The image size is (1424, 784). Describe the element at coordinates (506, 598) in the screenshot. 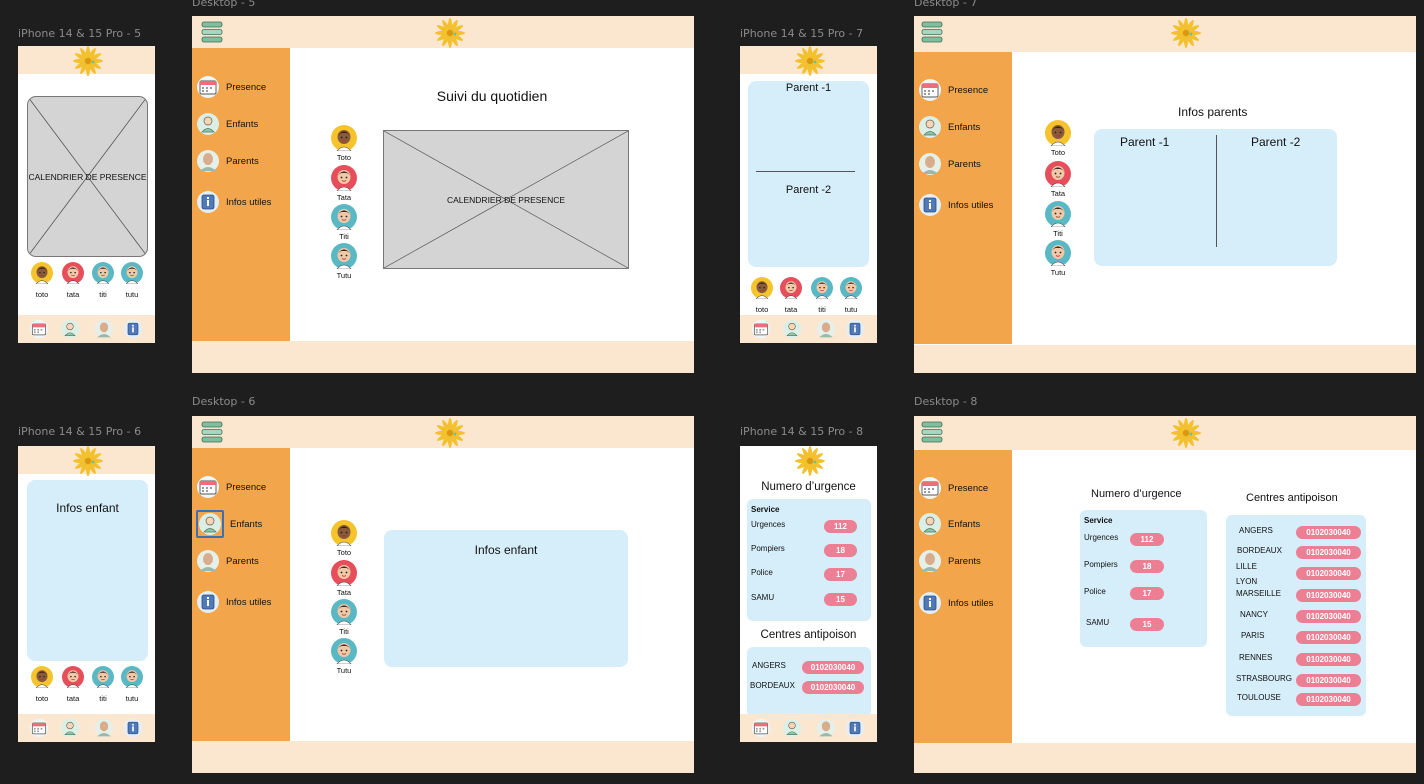

I see `child-info-panel: Infos enfant` at that location.